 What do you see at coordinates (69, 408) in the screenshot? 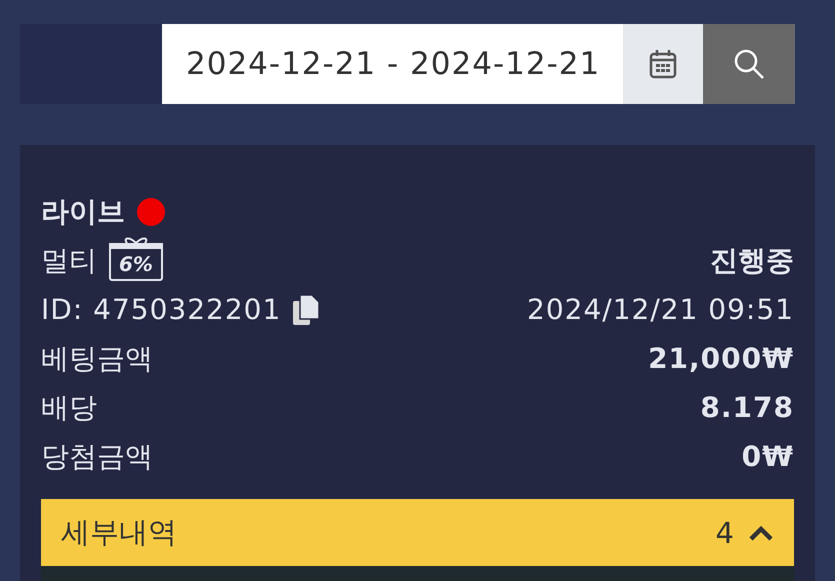
I see `field-label: 배당` at bounding box center [69, 408].